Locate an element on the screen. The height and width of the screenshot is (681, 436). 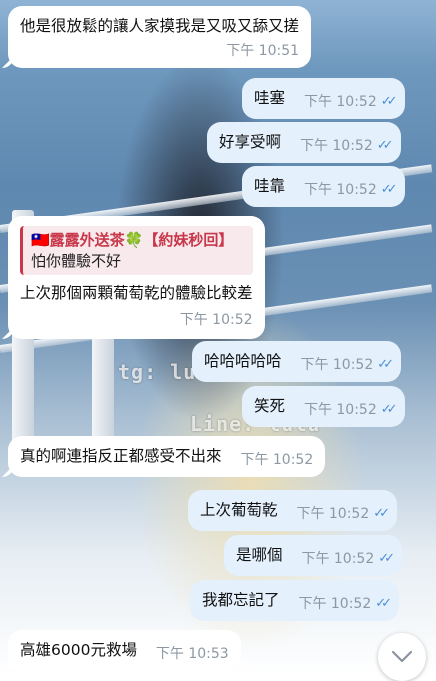
message-time: 下午 10:51 is located at coordinates (263, 51).